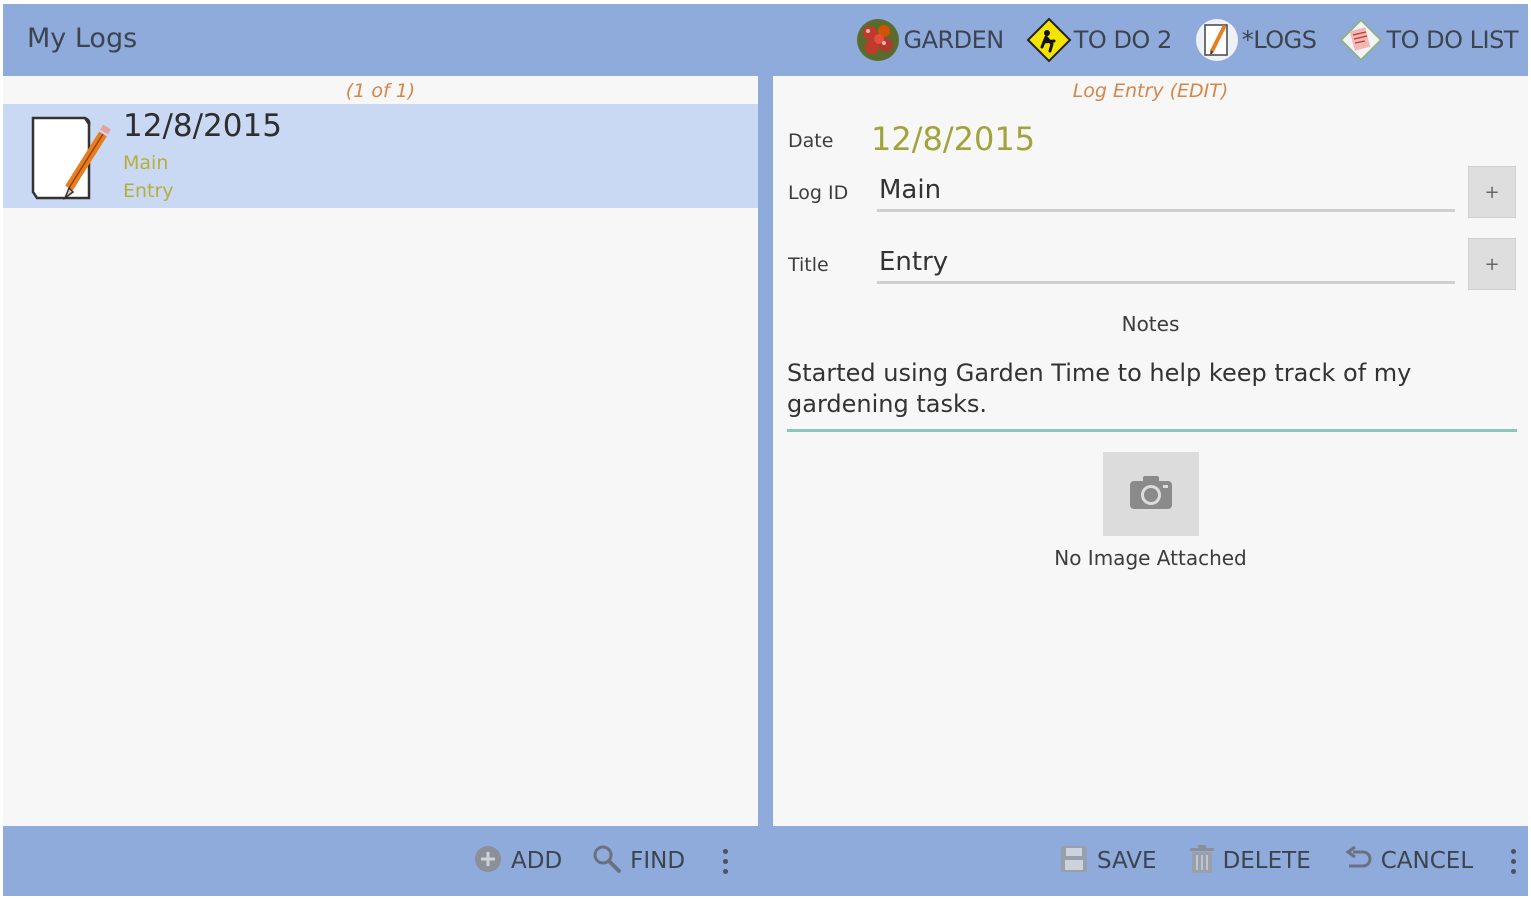 This screenshot has width=1531, height=900. I want to click on undo-arrow-icon, so click(1358, 861).